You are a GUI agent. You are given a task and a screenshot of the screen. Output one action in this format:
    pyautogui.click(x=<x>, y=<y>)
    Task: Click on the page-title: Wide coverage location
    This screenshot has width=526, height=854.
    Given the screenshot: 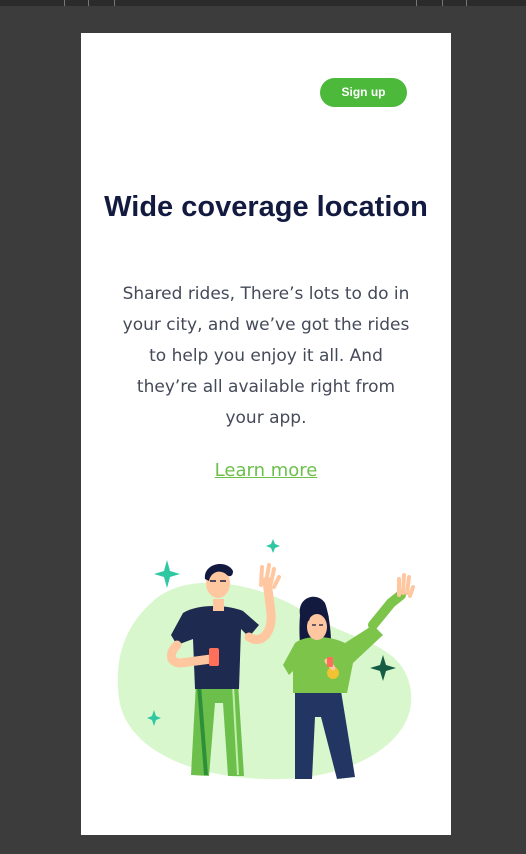 What is the action you would take?
    pyautogui.click(x=266, y=207)
    